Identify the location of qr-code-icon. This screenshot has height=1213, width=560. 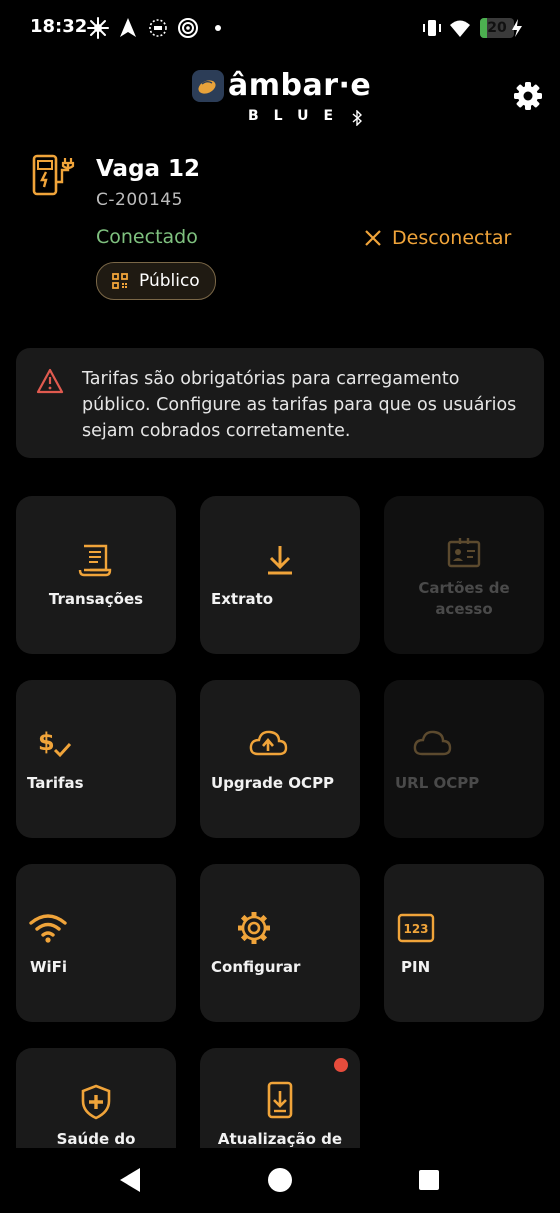
(120, 281).